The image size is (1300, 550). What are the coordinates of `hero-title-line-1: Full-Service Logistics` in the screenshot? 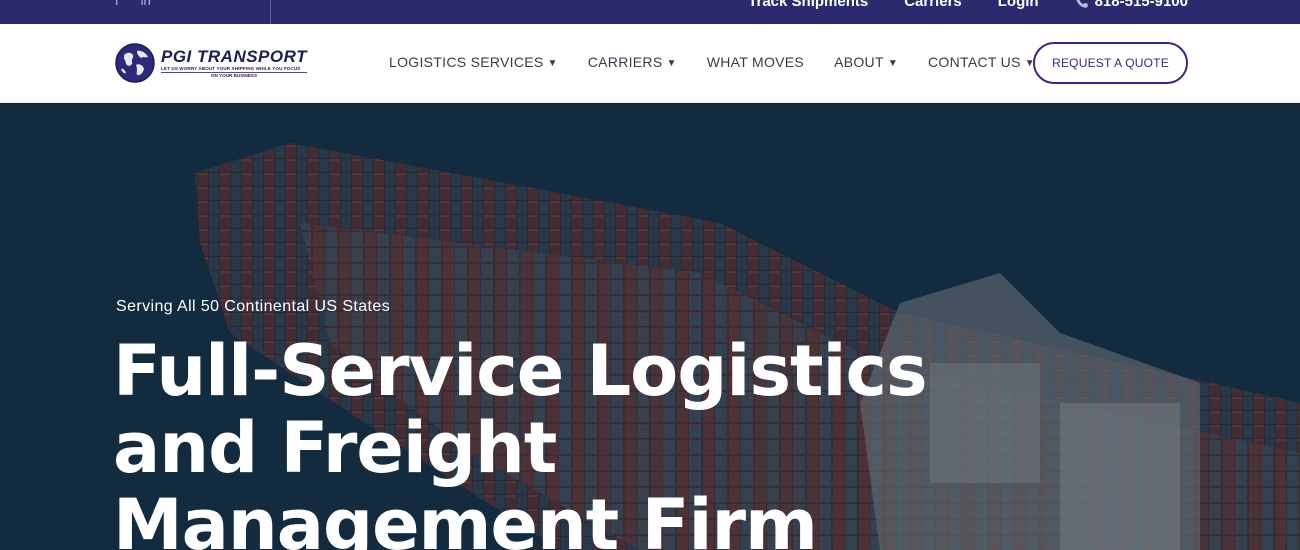 It's located at (520, 371).